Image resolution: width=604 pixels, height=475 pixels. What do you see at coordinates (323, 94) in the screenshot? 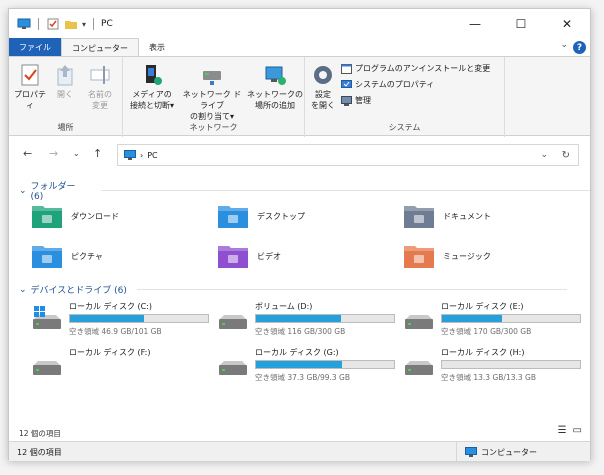
I see `settings-label-line1: 設定` at bounding box center [323, 94].